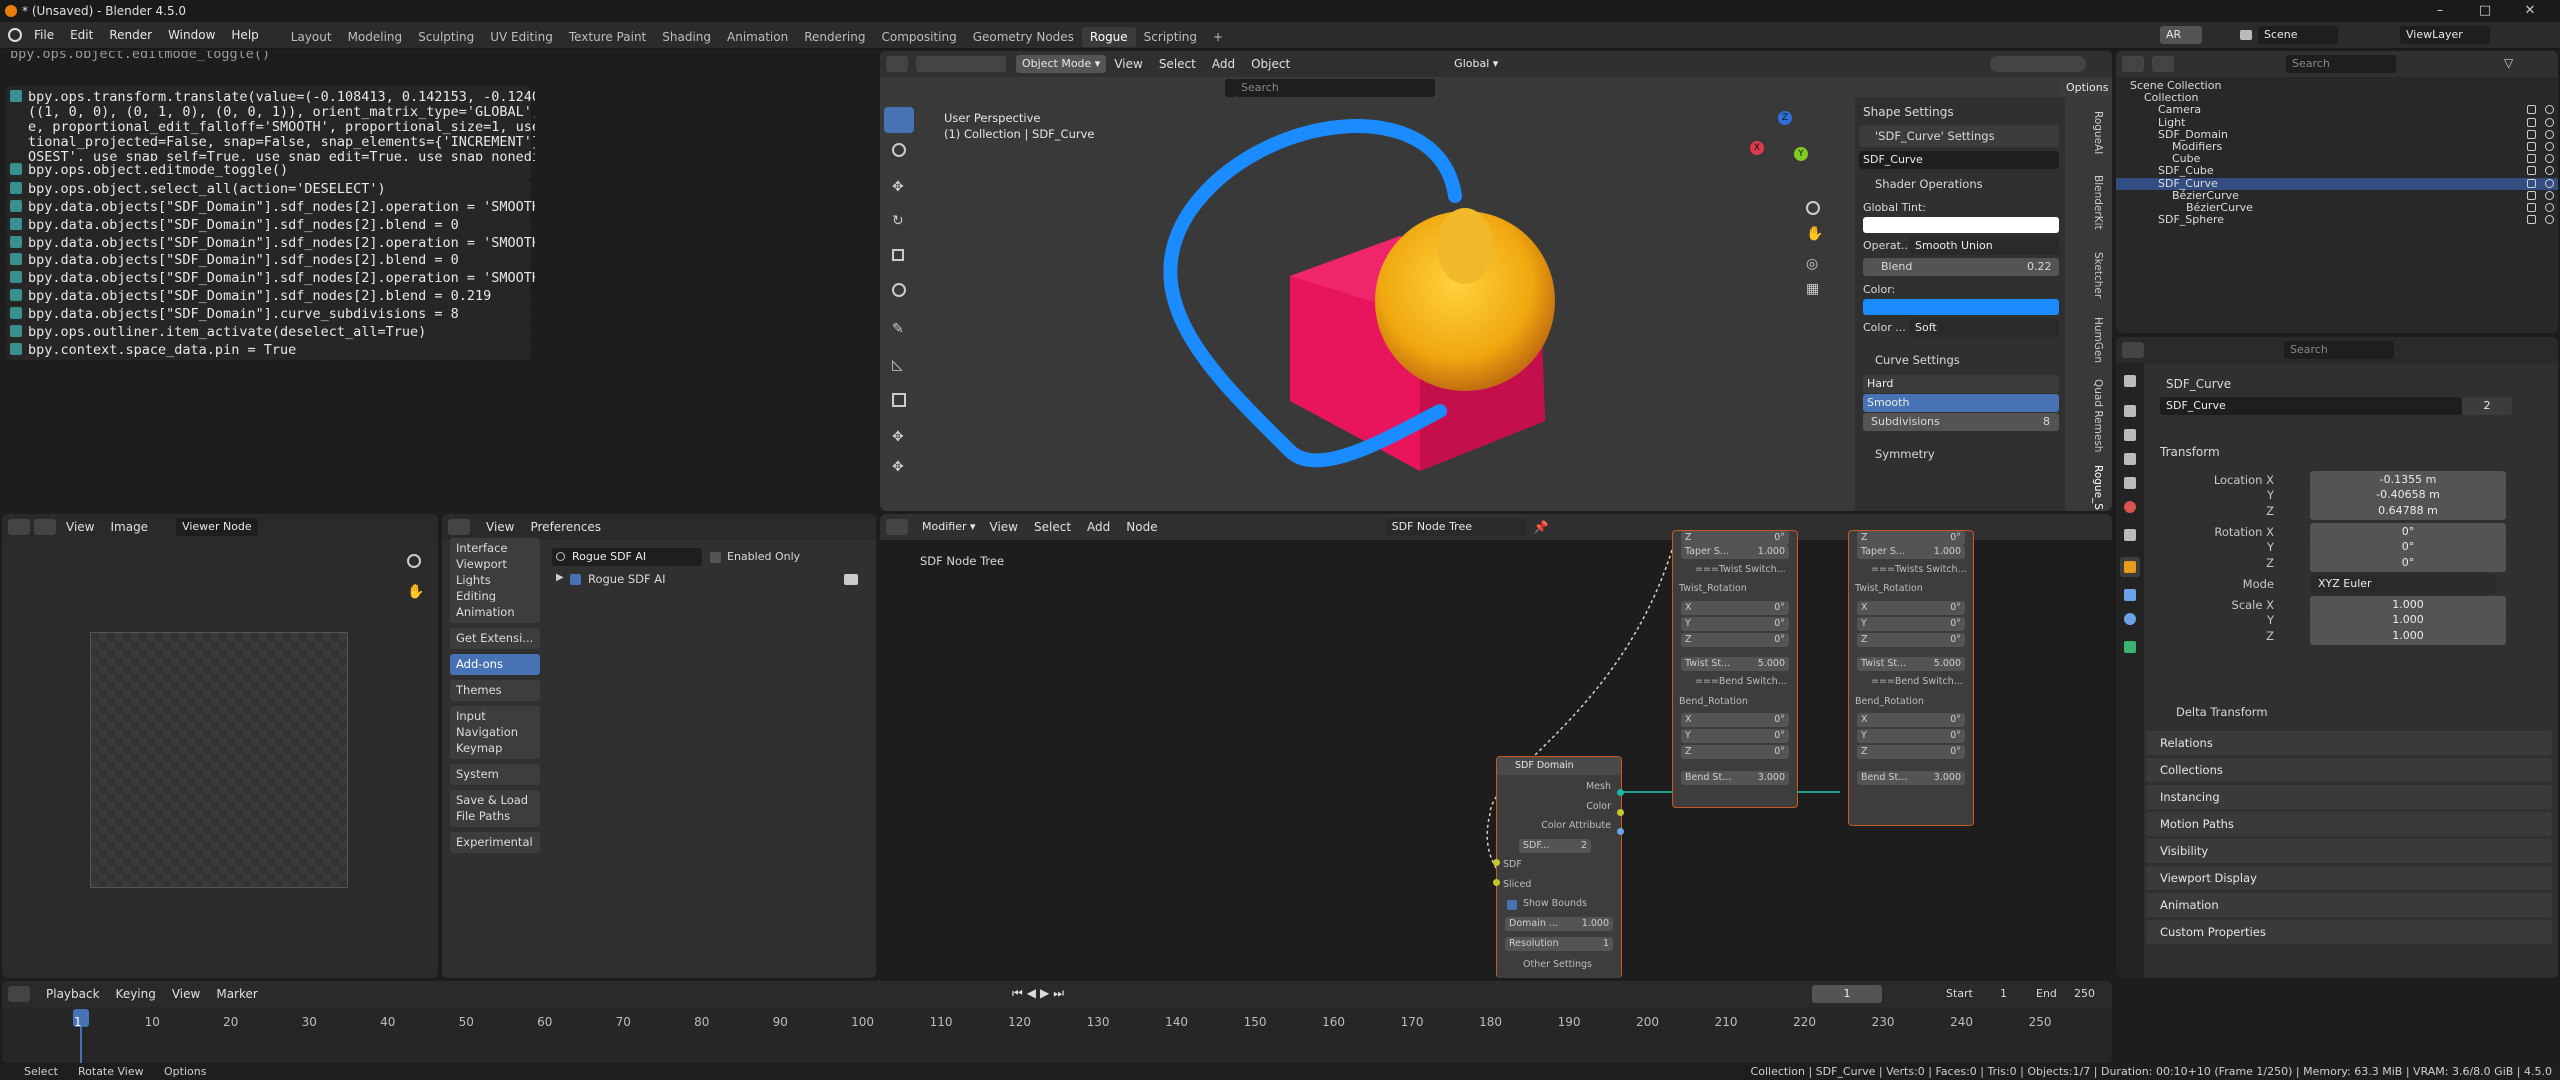 Image resolution: width=2560 pixels, height=1080 pixels. What do you see at coordinates (2408, 635) in the screenshot?
I see `prop-field-scale-z: 1.000` at bounding box center [2408, 635].